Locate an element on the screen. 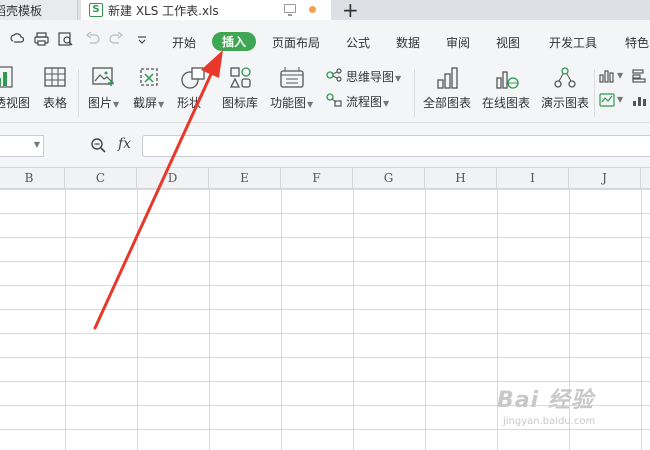 This screenshot has height=450, width=650. pivot-chart-icon is located at coordinates (7, 78).